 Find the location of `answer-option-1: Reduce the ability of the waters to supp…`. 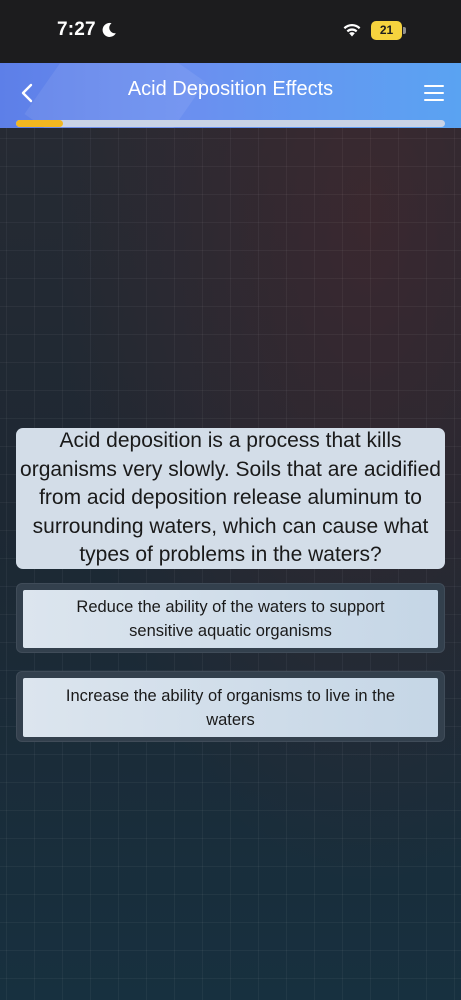

answer-option-1: Reduce the ability of the waters to supp… is located at coordinates (230, 618).